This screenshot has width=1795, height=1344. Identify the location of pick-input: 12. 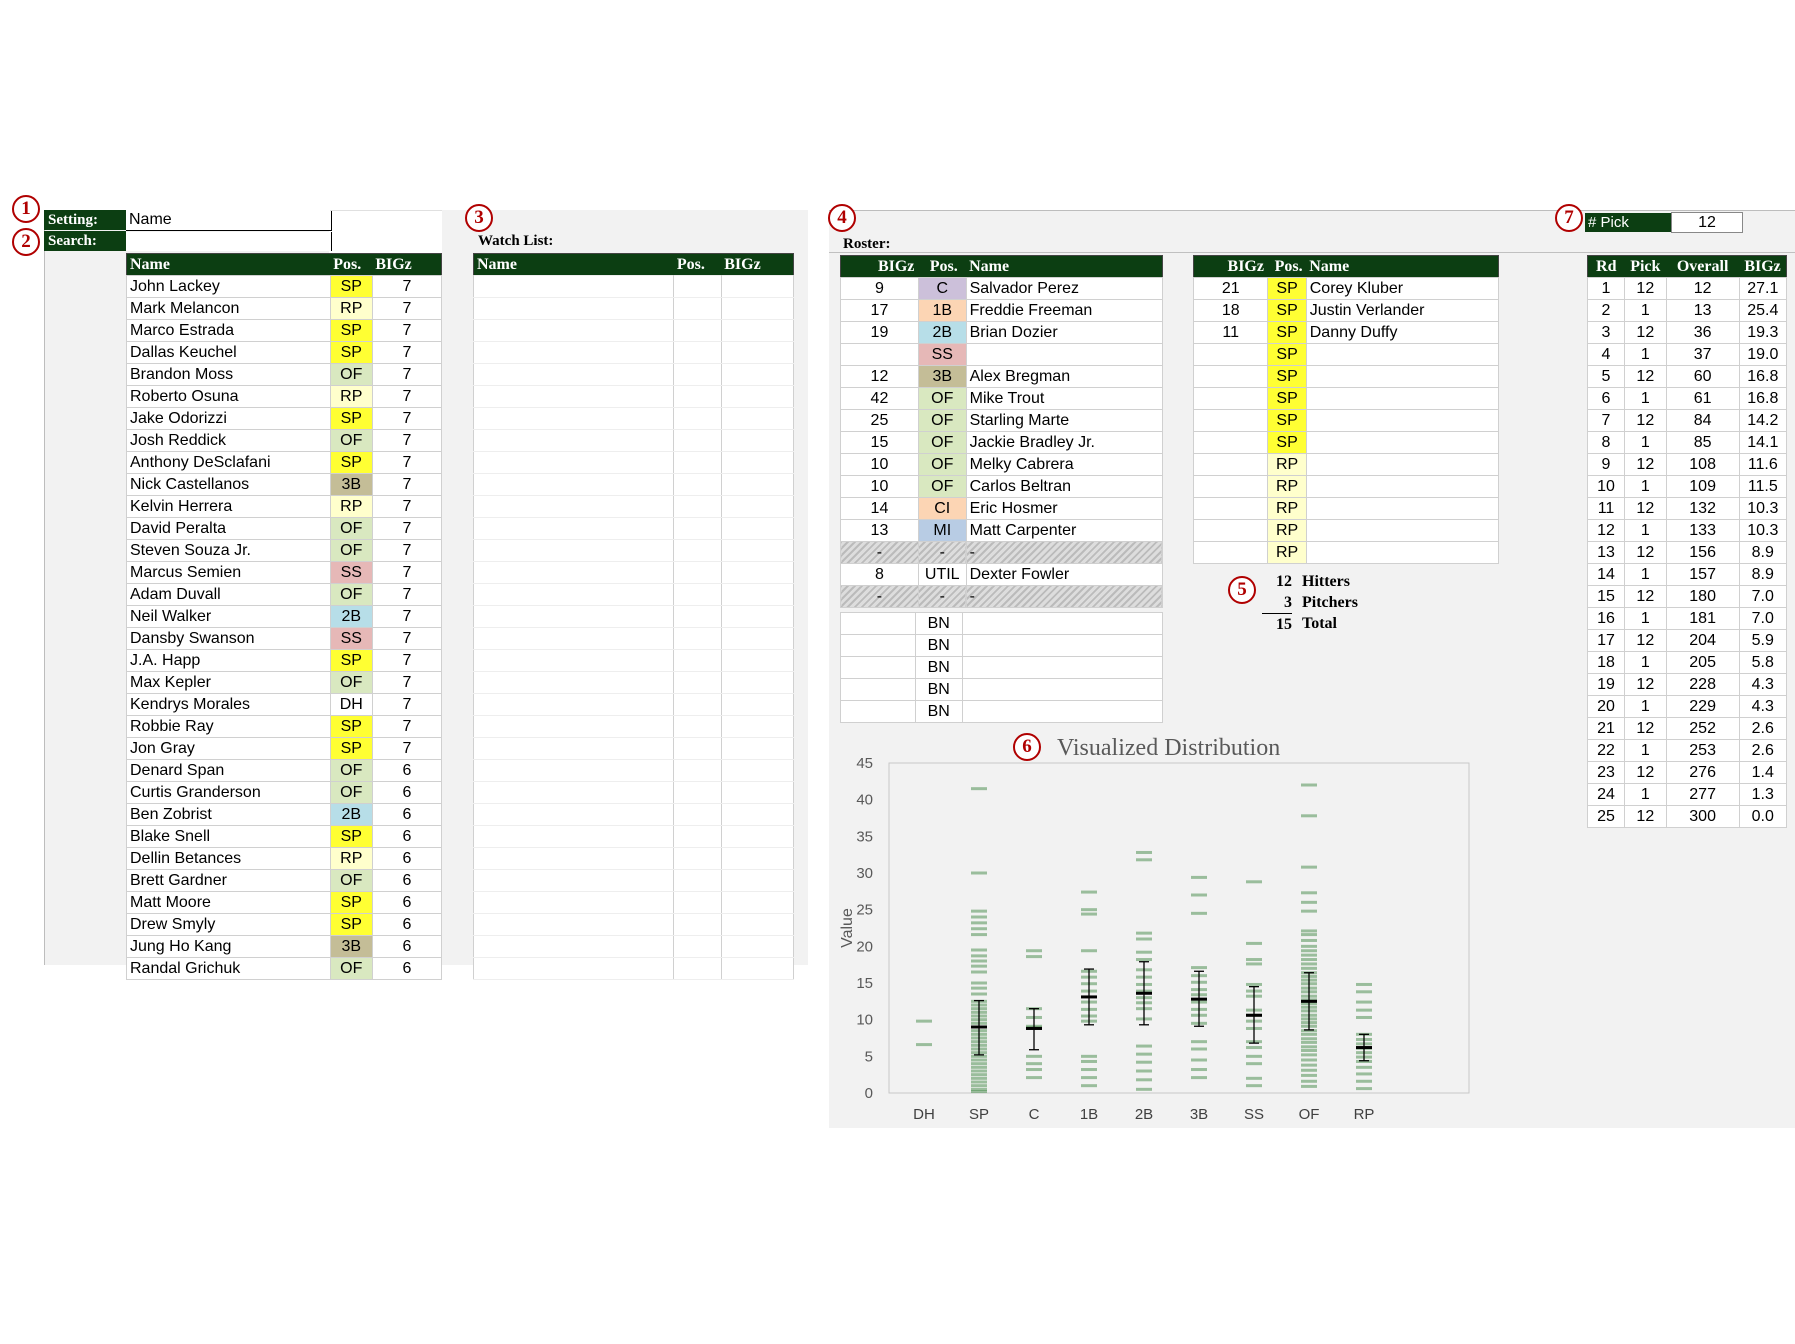
(1707, 222).